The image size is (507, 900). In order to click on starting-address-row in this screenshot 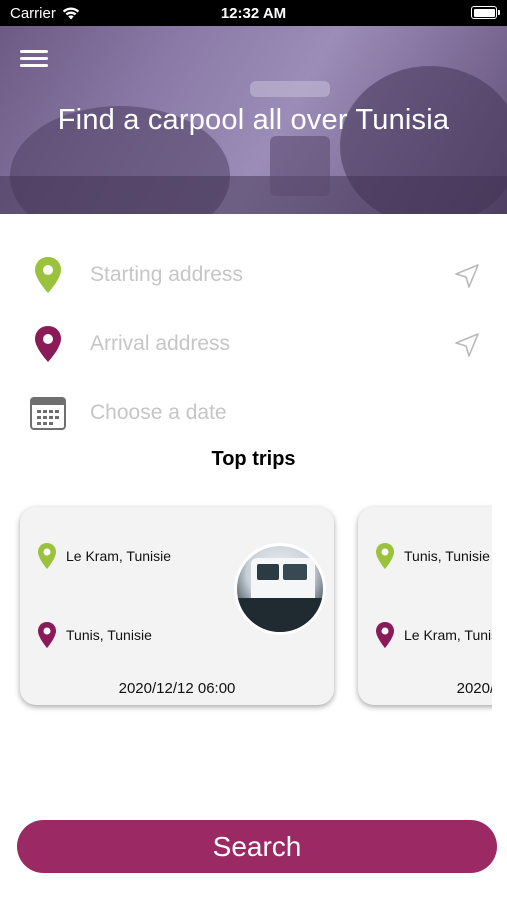, I will do `click(253, 275)`.